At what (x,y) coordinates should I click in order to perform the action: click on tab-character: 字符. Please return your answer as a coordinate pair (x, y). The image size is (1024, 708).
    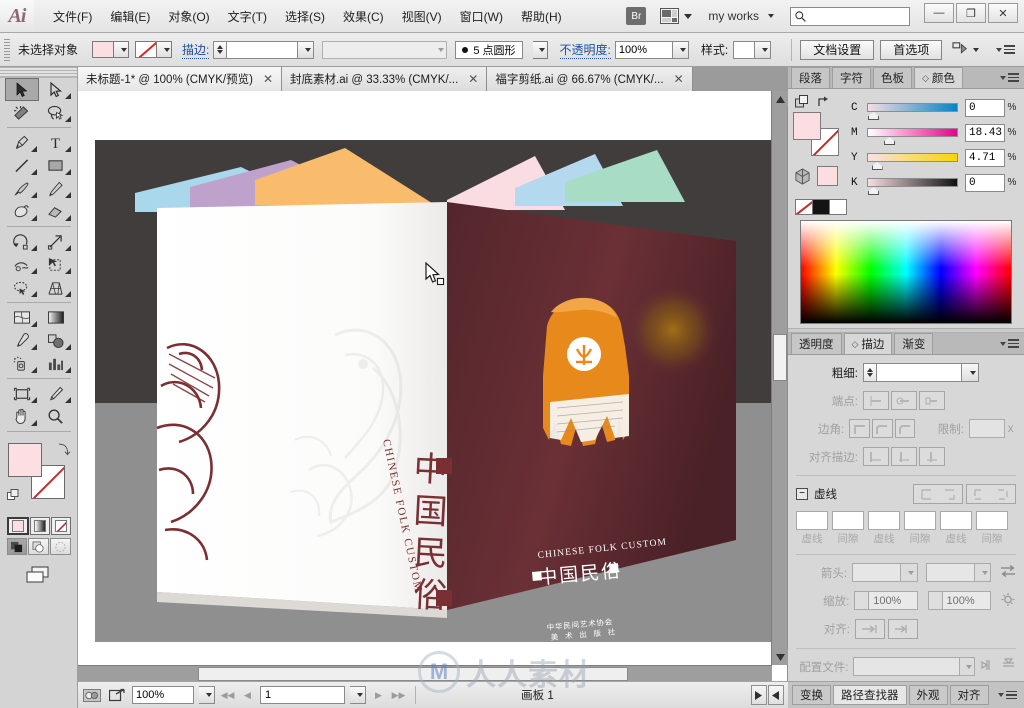
    Looking at the image, I should click on (851, 77).